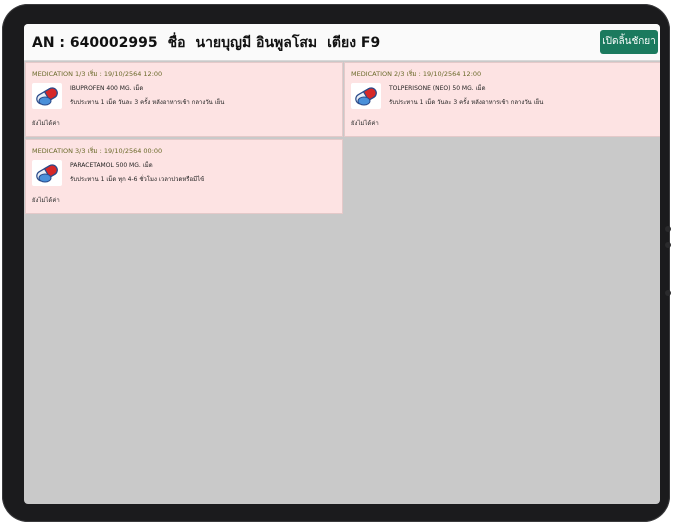 The width and height of the screenshot is (679, 526). What do you see at coordinates (97, 151) in the screenshot?
I see `medication-header: MEDICATION 3/3 เริ่ม : 19/10/2564 00:00` at bounding box center [97, 151].